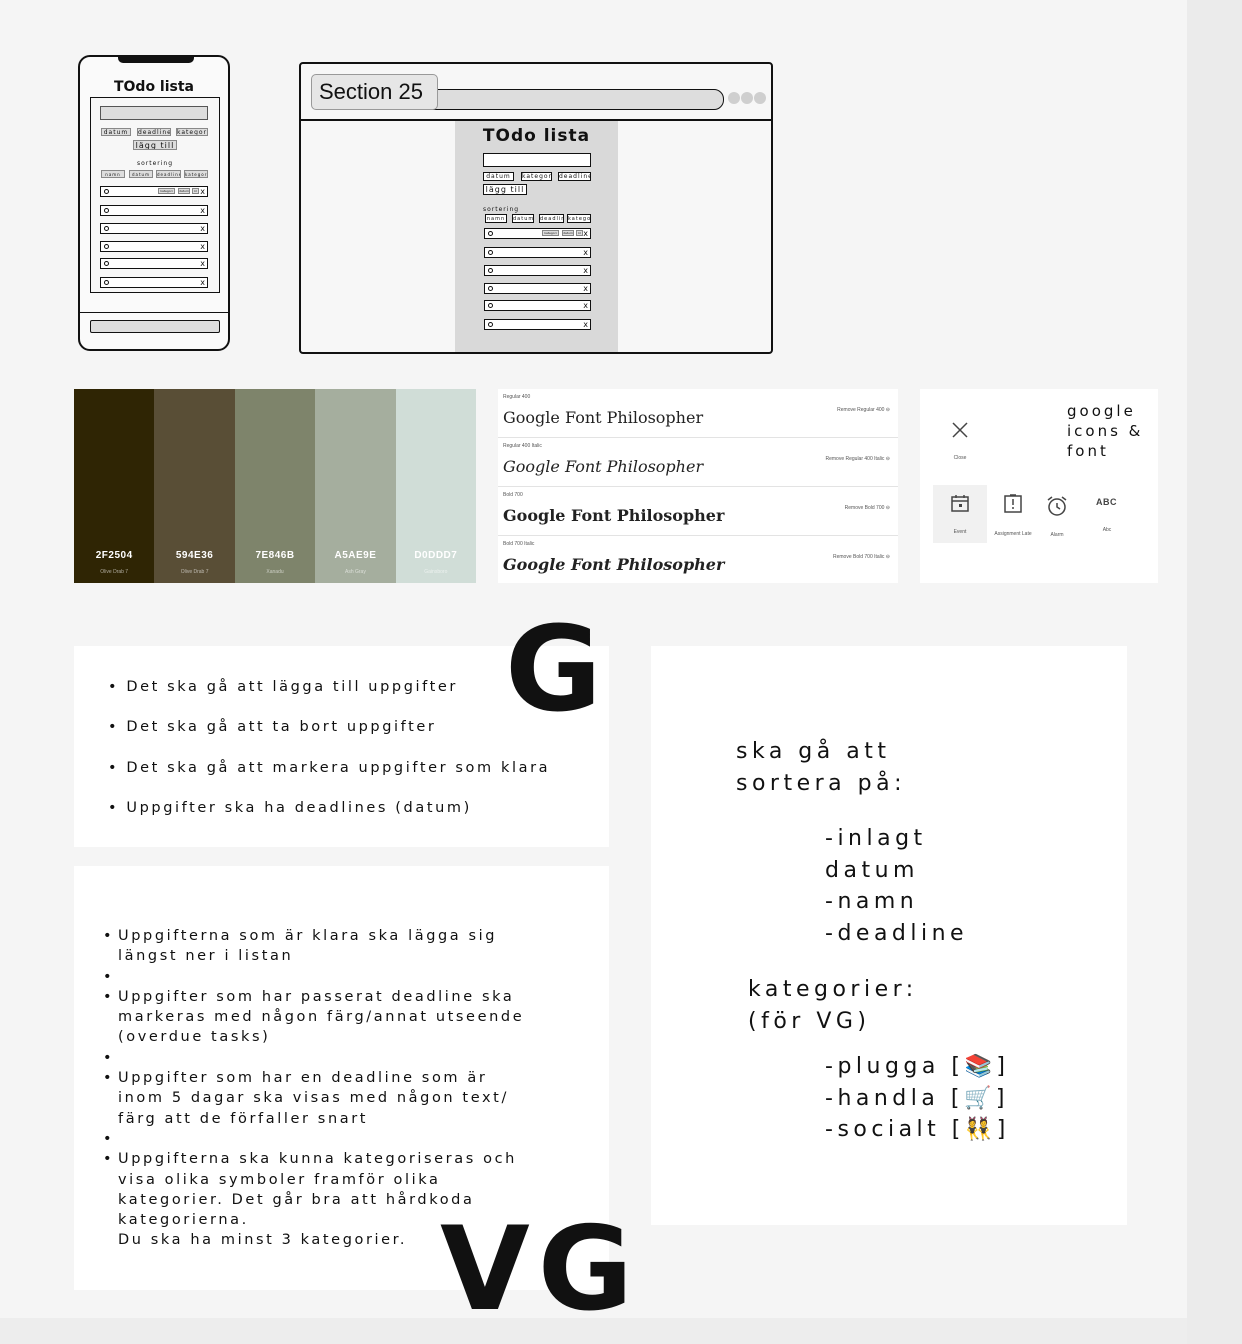 The width and height of the screenshot is (1242, 1344). I want to click on bottom-bar, so click(593, 1331).